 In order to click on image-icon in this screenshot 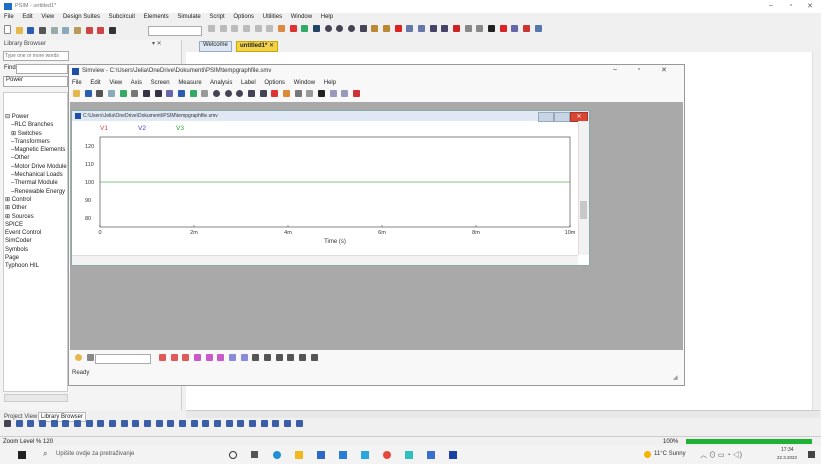, I will do `click(113, 30)`.